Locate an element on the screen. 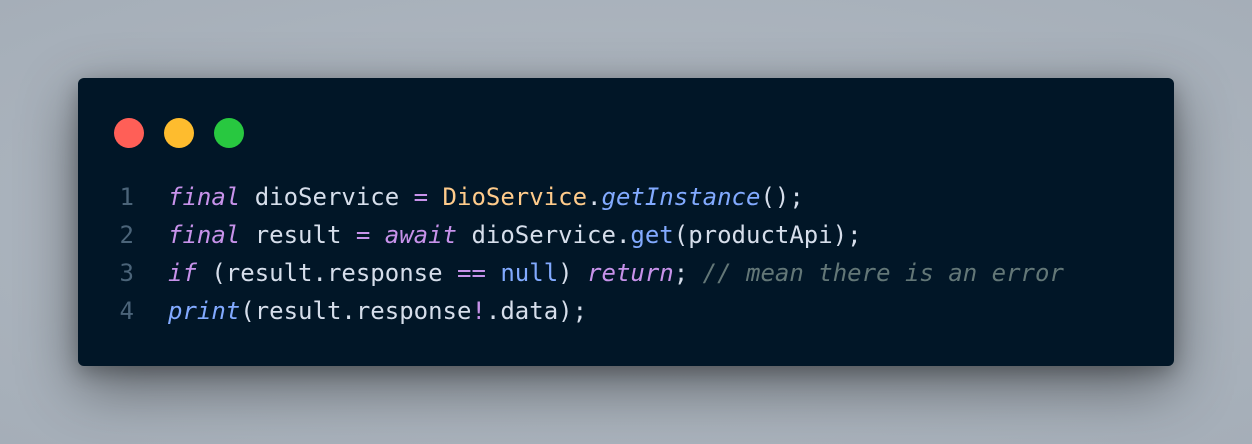  code-token: getInstance is located at coordinates (681, 197).